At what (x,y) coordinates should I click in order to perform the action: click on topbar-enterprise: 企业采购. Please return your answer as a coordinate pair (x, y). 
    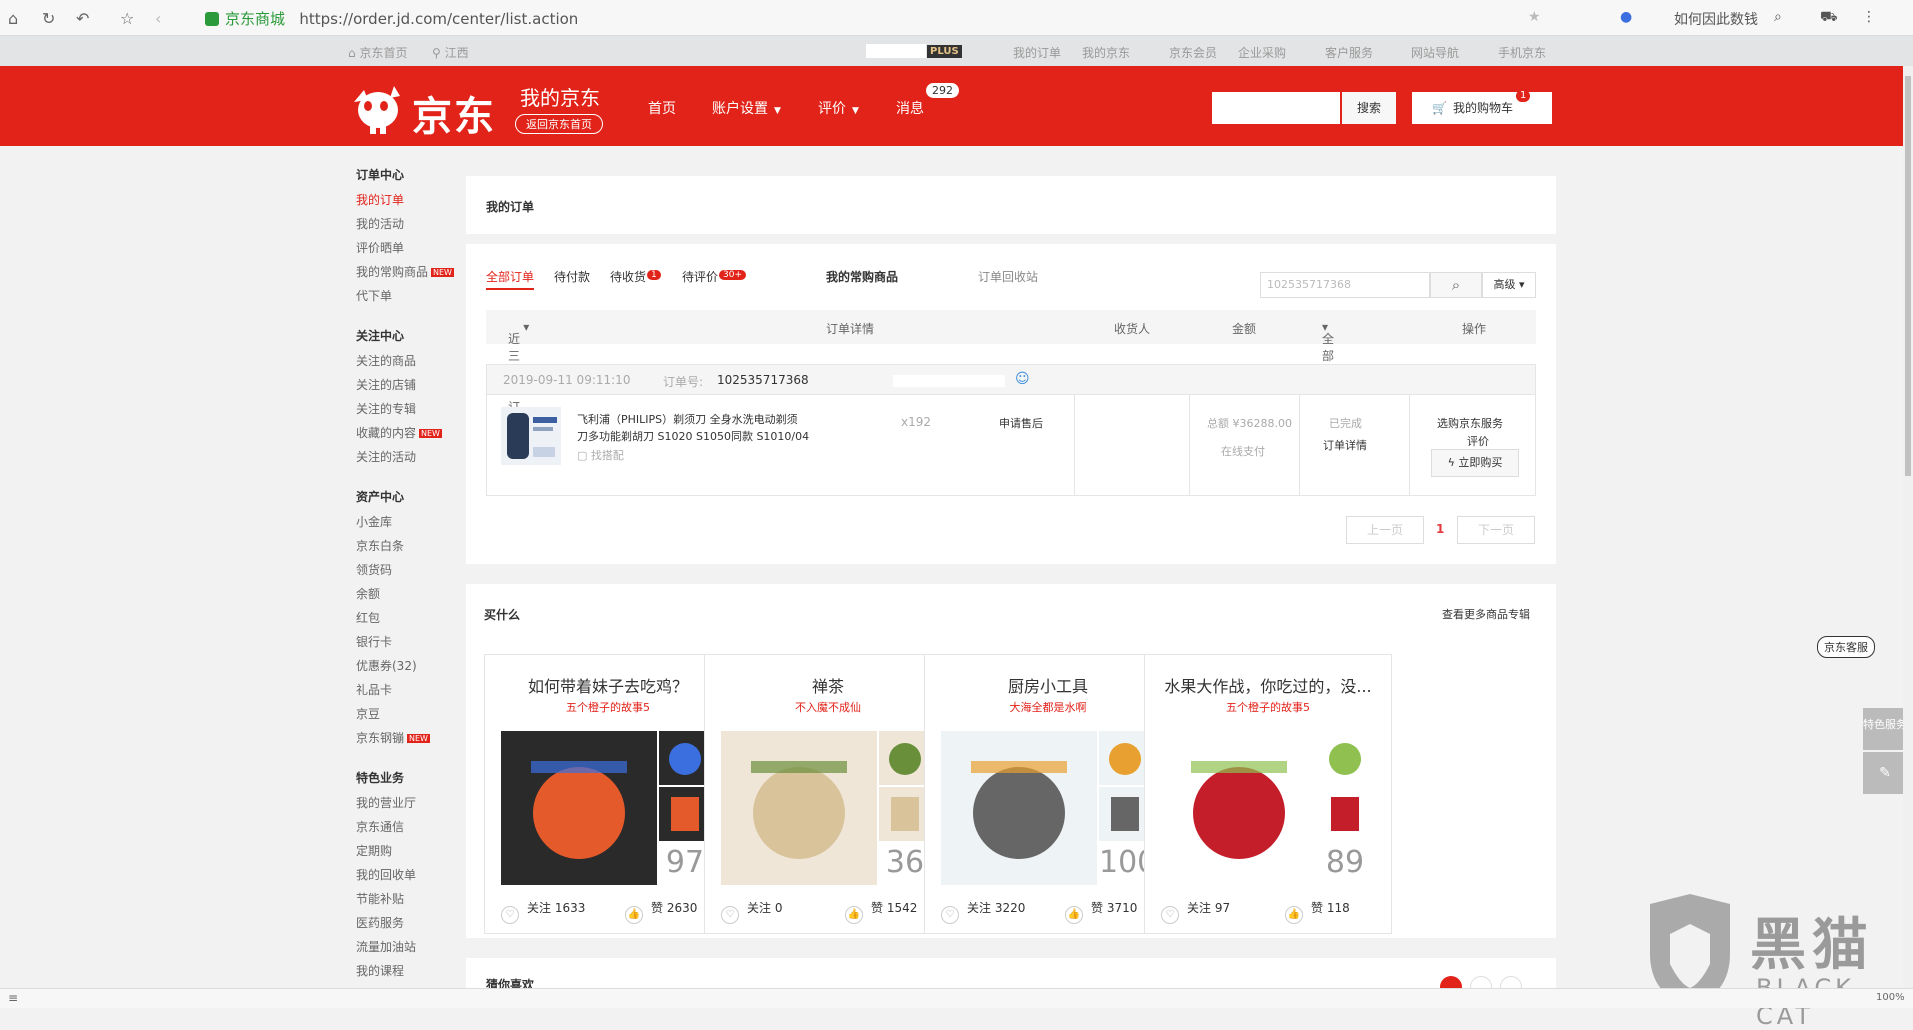
    Looking at the image, I should click on (1262, 52).